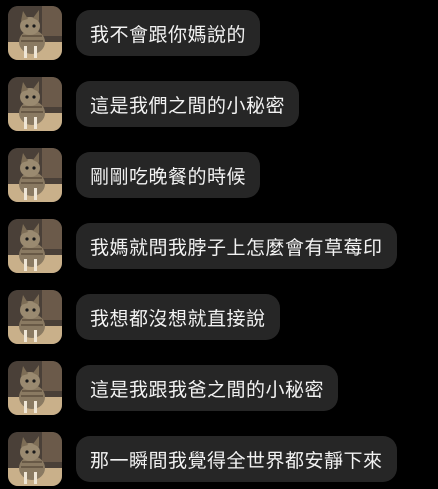  I want to click on message-row: 那一瞬間我覺得全世界都安靜下來, so click(202, 459).